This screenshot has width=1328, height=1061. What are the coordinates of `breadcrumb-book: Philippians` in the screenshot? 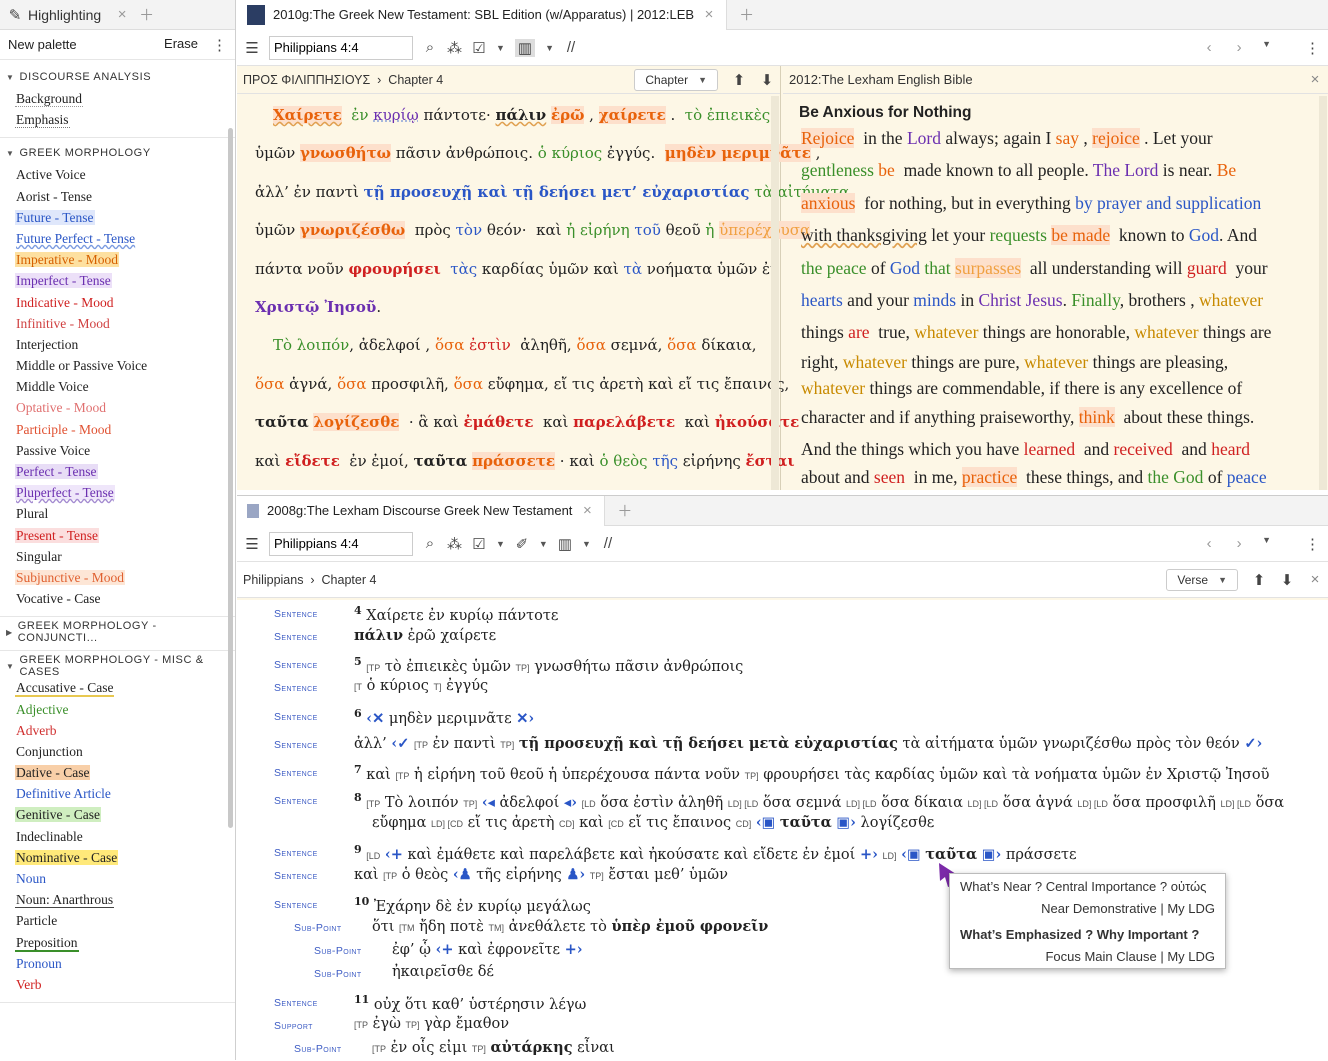 It's located at (273, 580).